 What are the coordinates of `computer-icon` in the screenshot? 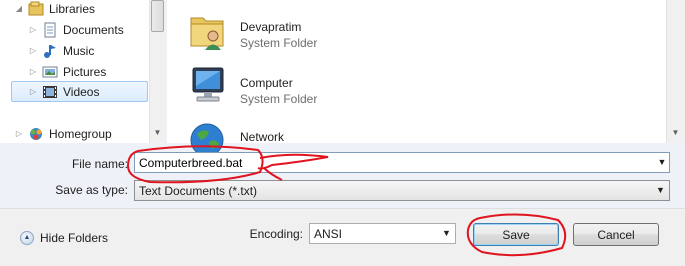 It's located at (207, 86).